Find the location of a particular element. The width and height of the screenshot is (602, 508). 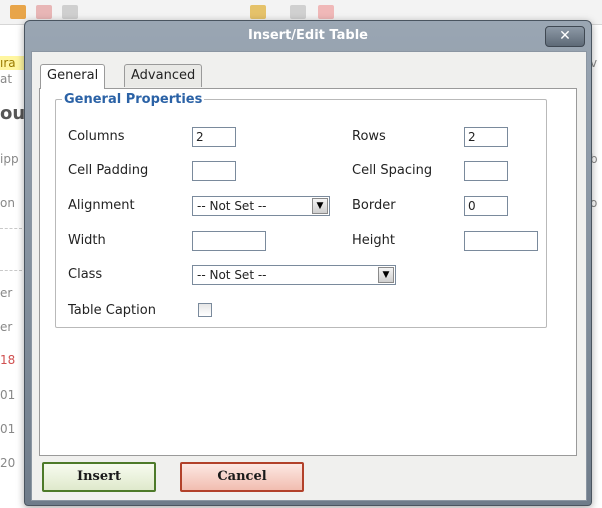

cell-spacing-input is located at coordinates (486, 171).